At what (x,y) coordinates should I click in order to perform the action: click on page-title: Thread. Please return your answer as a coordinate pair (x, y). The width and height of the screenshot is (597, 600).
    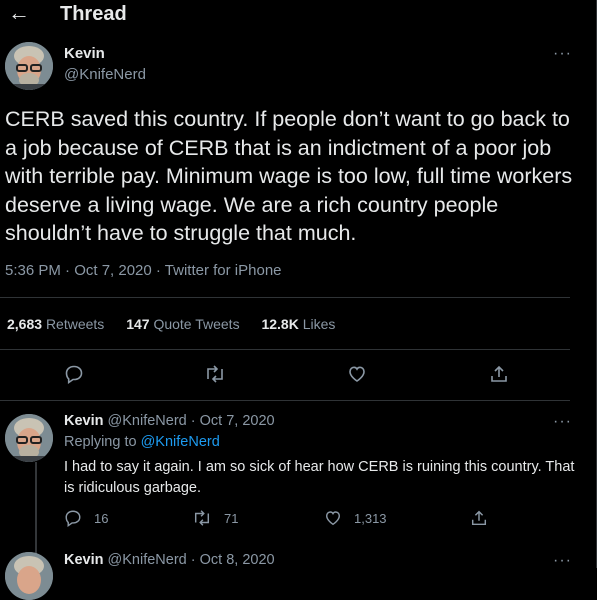
    Looking at the image, I should click on (93, 14).